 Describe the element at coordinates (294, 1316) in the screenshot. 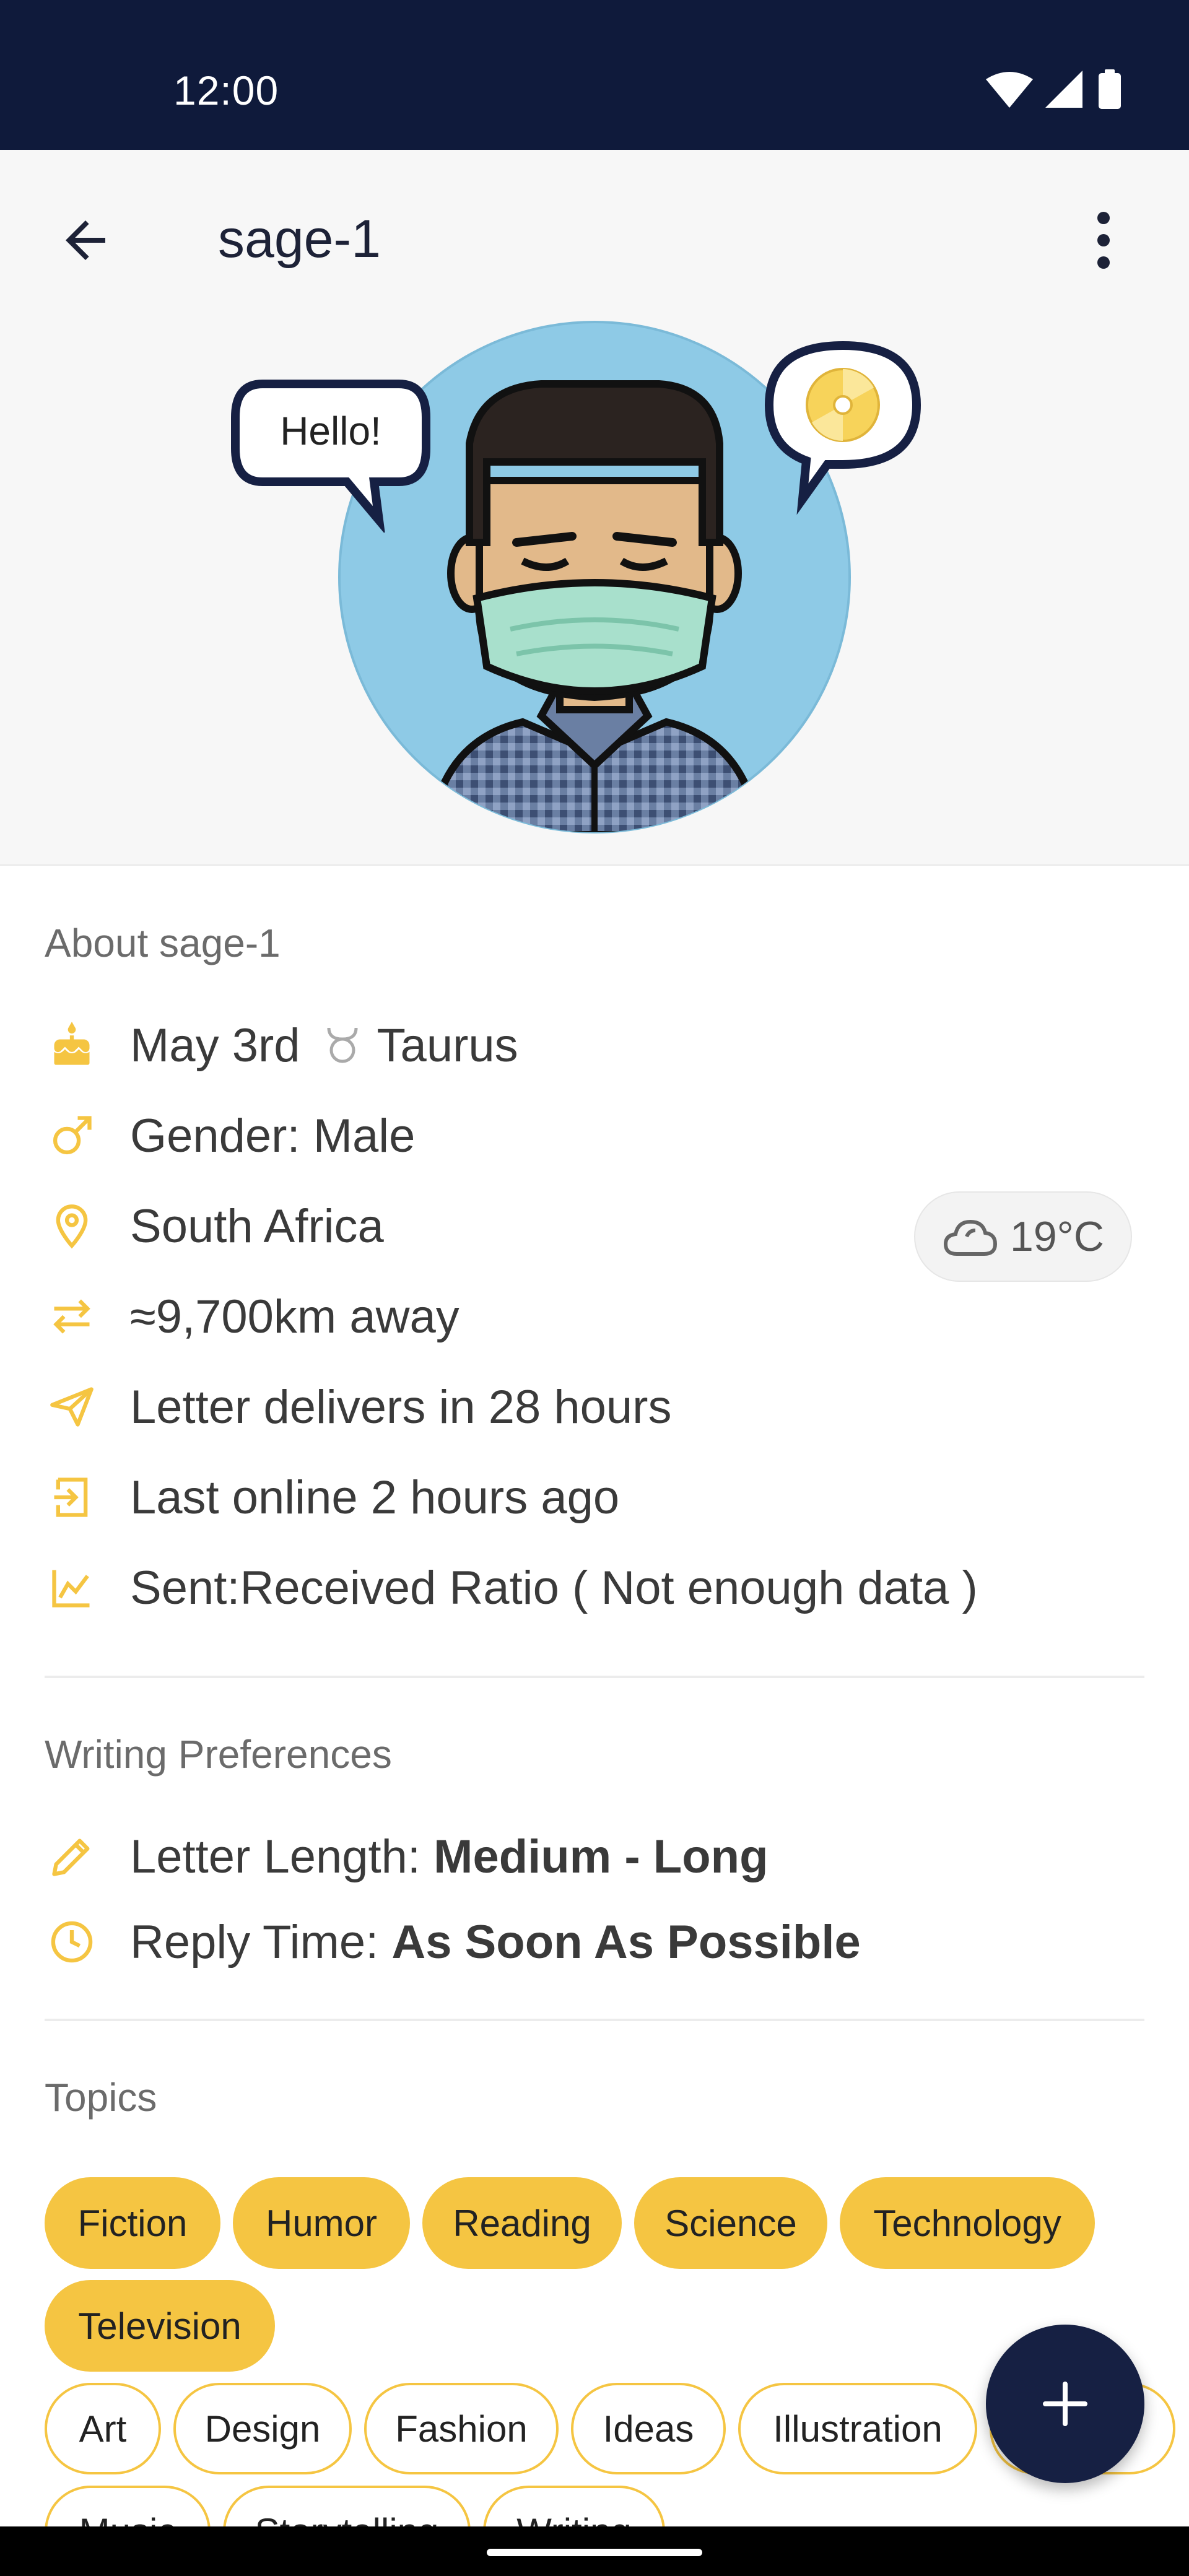

I see `distance-text: ≈9,700km away` at that location.